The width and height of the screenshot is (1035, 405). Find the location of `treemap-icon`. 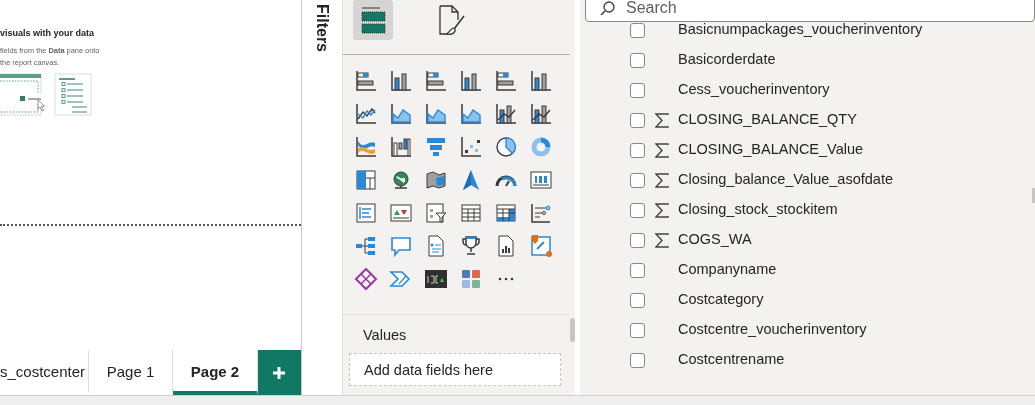

treemap-icon is located at coordinates (366, 179).